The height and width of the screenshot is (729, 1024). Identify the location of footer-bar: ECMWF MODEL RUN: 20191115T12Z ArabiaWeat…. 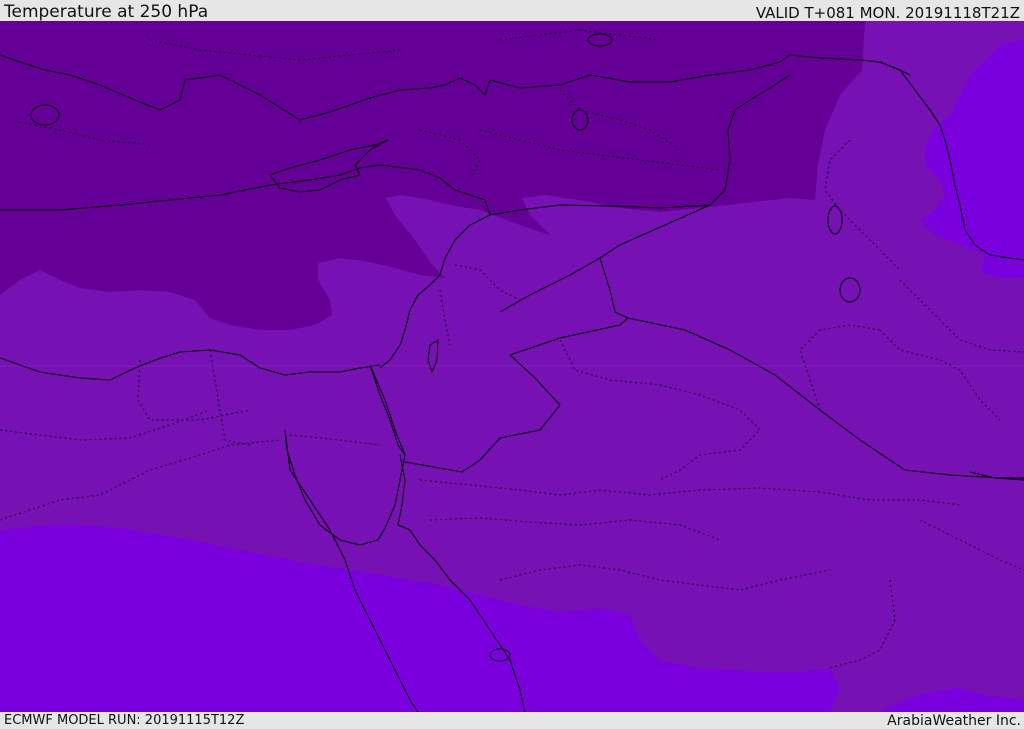
(512, 720).